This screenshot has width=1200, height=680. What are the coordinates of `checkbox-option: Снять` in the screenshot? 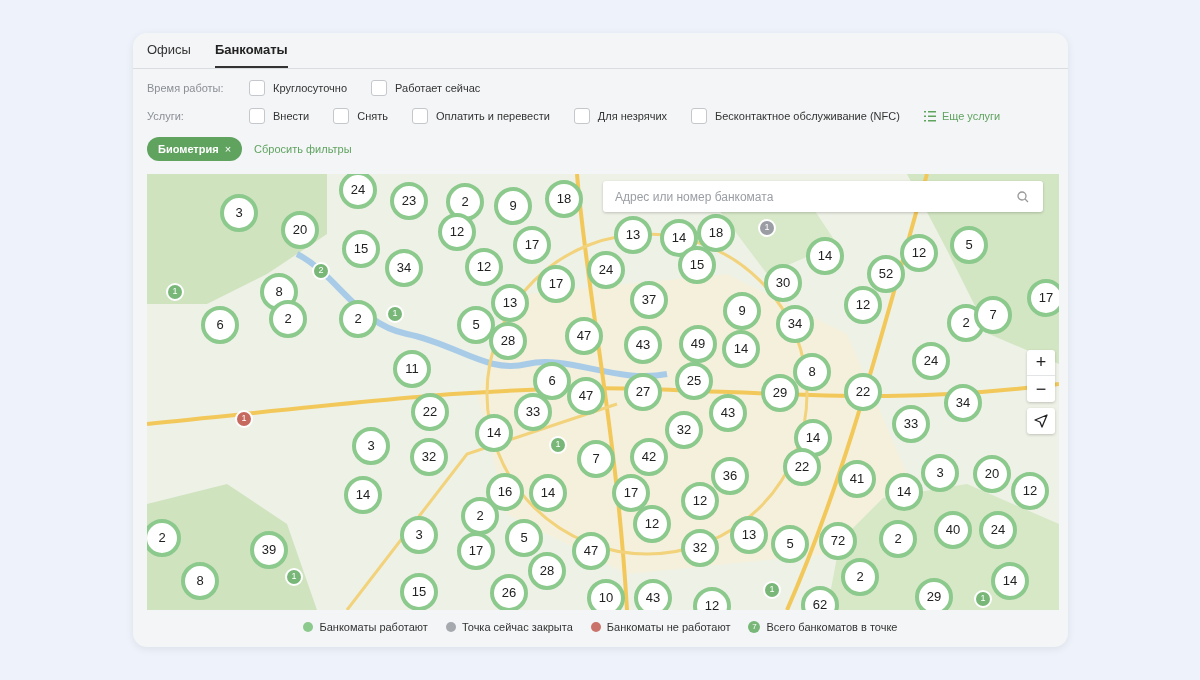 It's located at (360, 116).